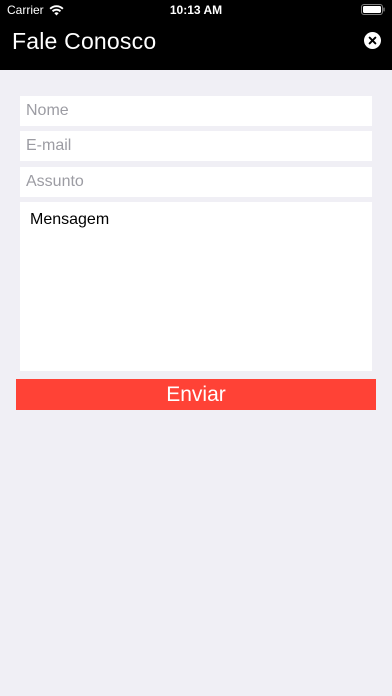  I want to click on subject-field, so click(196, 182).